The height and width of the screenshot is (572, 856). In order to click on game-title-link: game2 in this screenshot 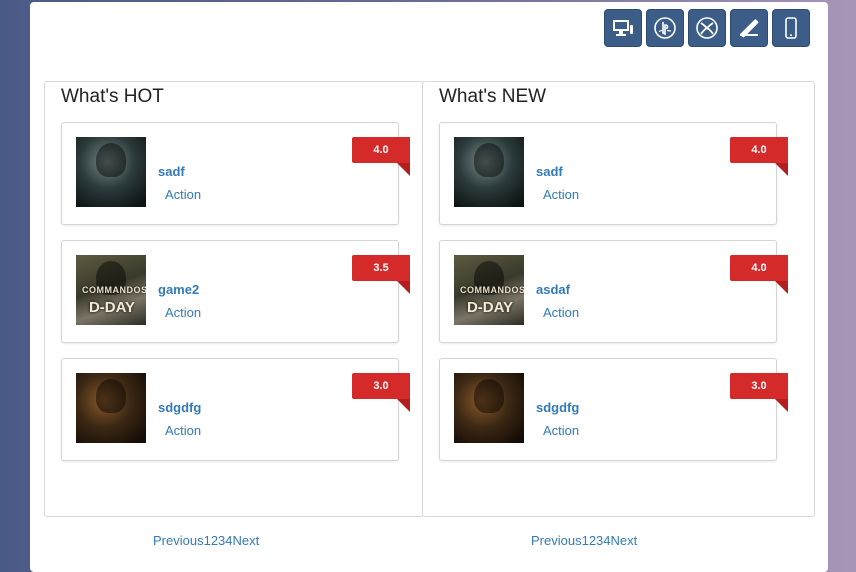, I will do `click(178, 289)`.